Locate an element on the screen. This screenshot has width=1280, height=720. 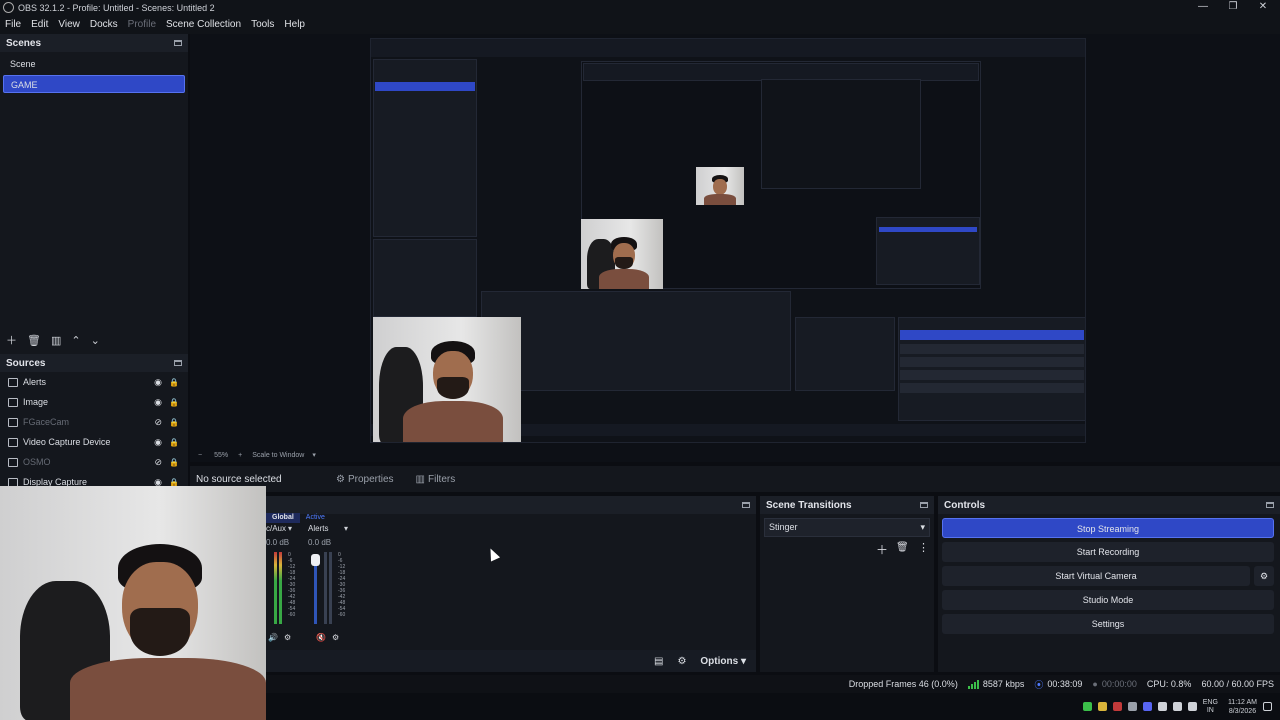
speaker-muted-icon: 🔇 is located at coordinates (321, 637).